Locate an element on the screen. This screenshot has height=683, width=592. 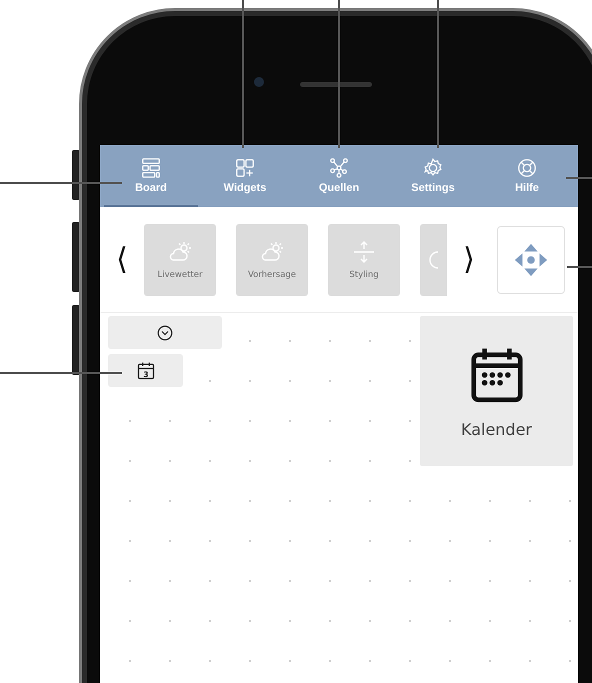
panel-label: Kalender is located at coordinates (496, 429).